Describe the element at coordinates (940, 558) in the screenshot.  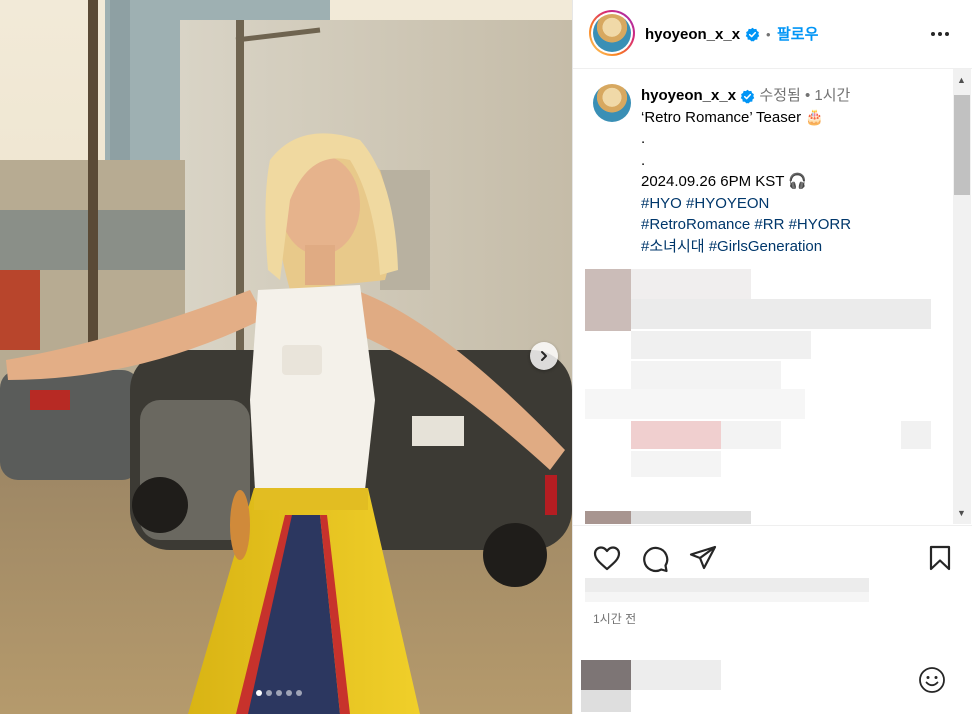
I see `bookmark-icon` at that location.